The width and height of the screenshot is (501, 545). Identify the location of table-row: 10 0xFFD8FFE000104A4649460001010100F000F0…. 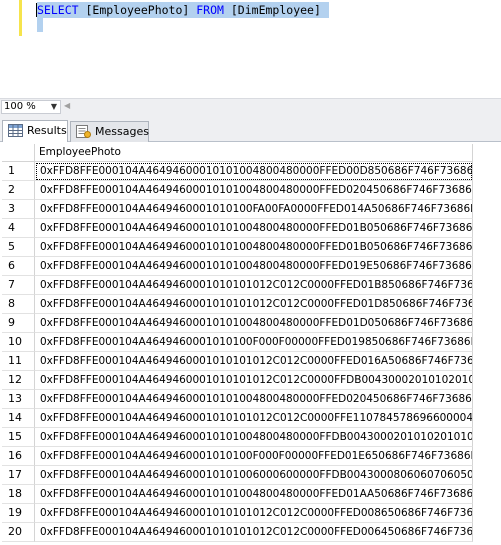
(237, 342).